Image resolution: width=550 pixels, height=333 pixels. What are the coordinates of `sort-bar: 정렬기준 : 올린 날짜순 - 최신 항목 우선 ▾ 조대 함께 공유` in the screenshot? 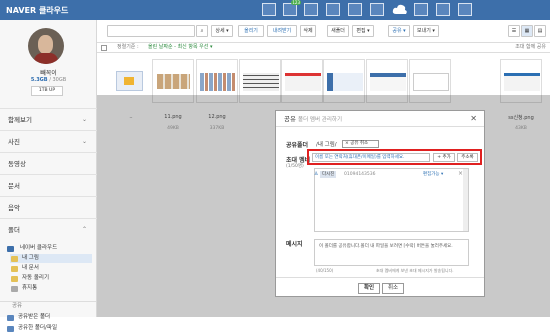 It's located at (323, 47).